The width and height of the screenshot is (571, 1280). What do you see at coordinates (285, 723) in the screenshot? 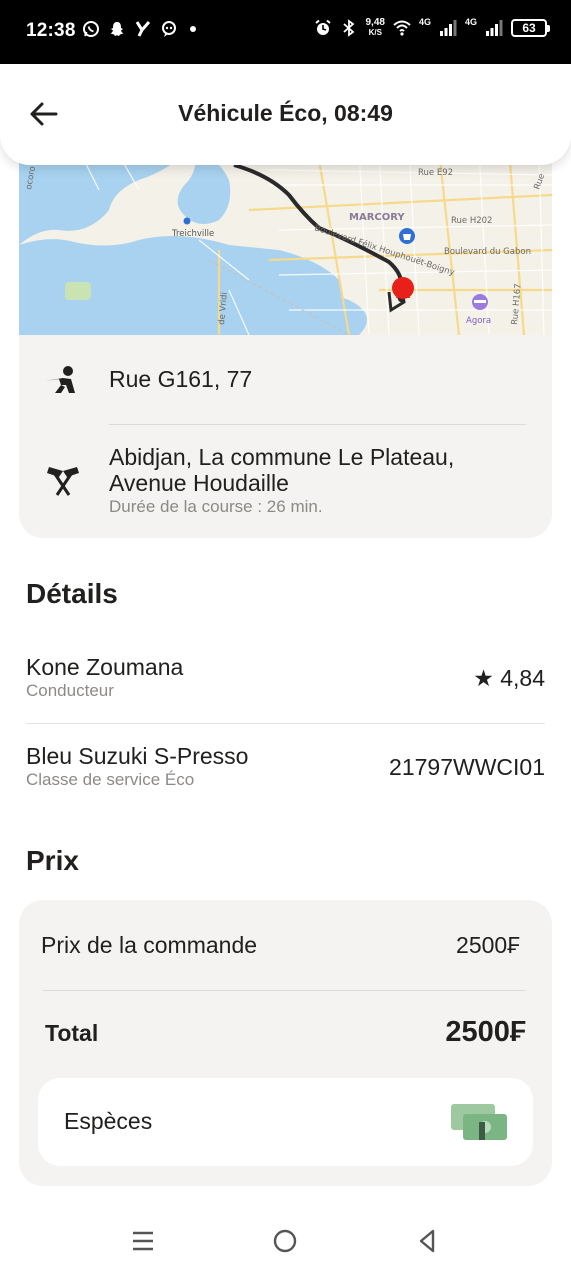
I see `details-divider` at bounding box center [285, 723].